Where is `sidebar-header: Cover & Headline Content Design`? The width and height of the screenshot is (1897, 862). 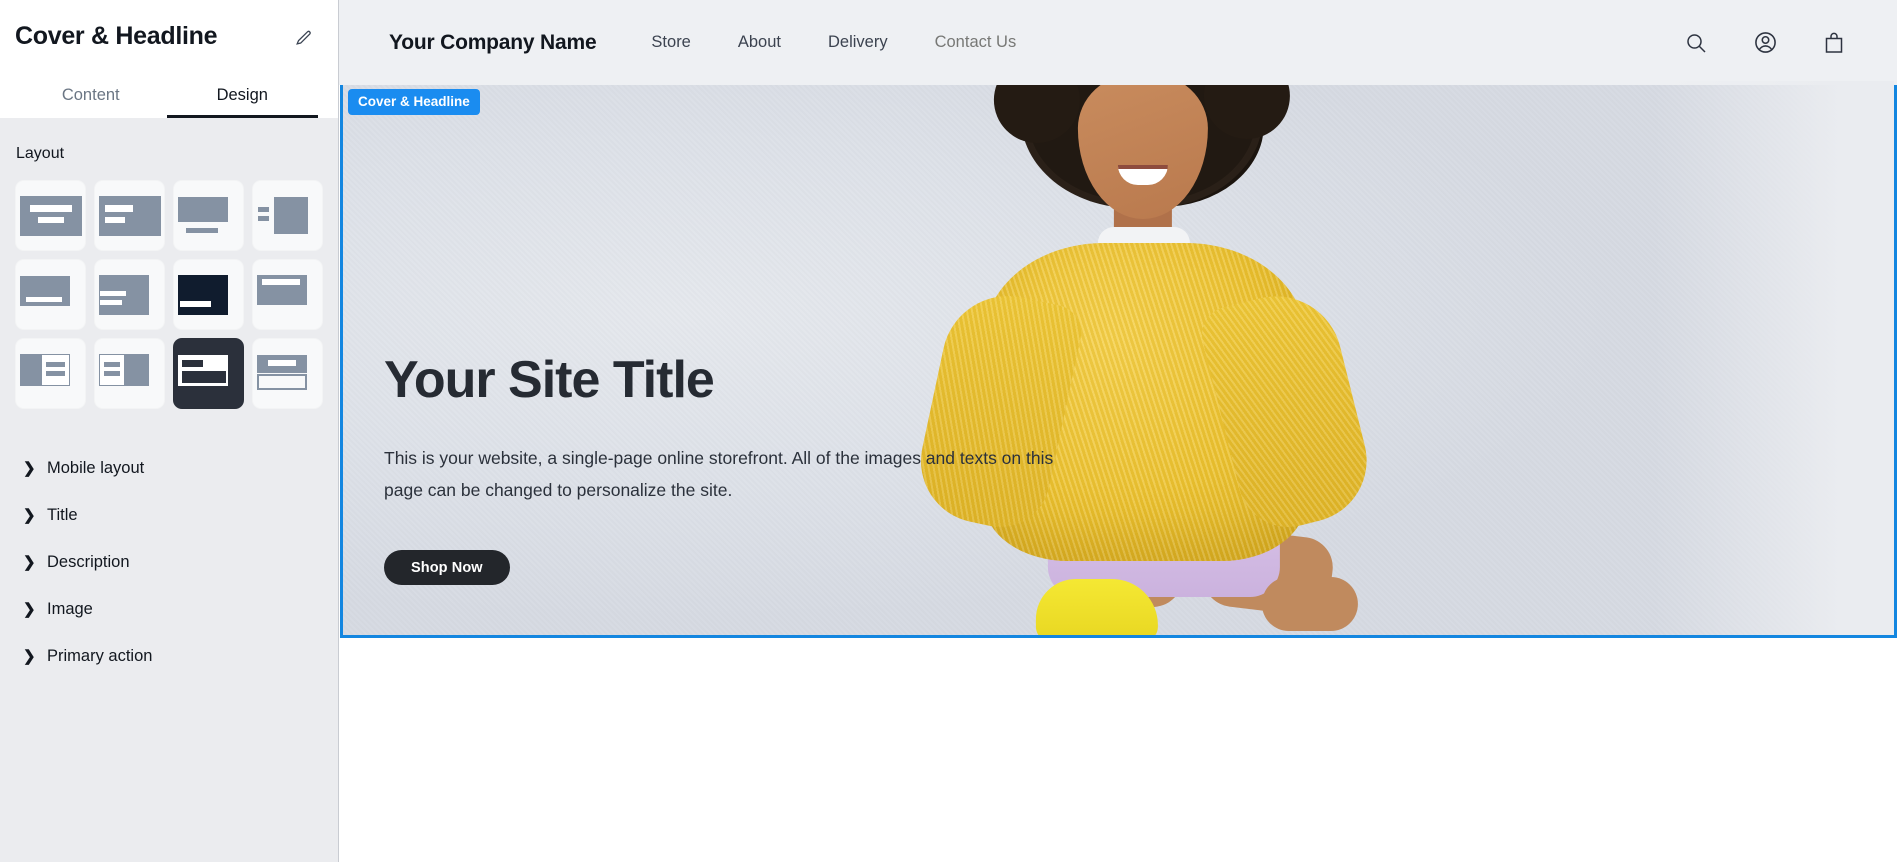 sidebar-header: Cover & Headline Content Design is located at coordinates (169, 59).